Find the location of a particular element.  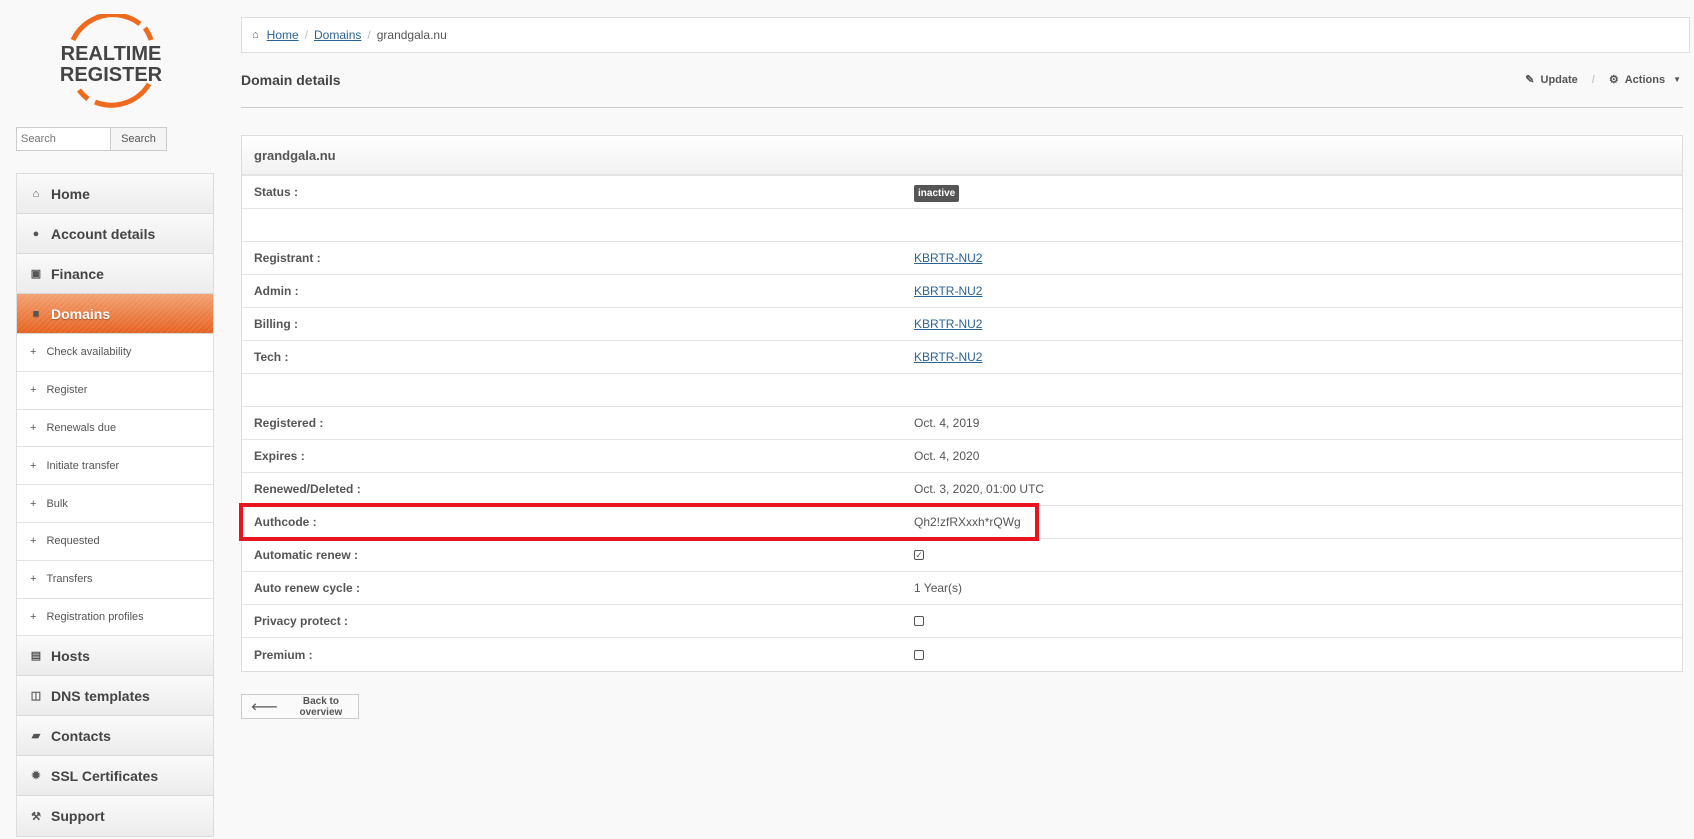

authcode-highlight-box is located at coordinates (639, 522).